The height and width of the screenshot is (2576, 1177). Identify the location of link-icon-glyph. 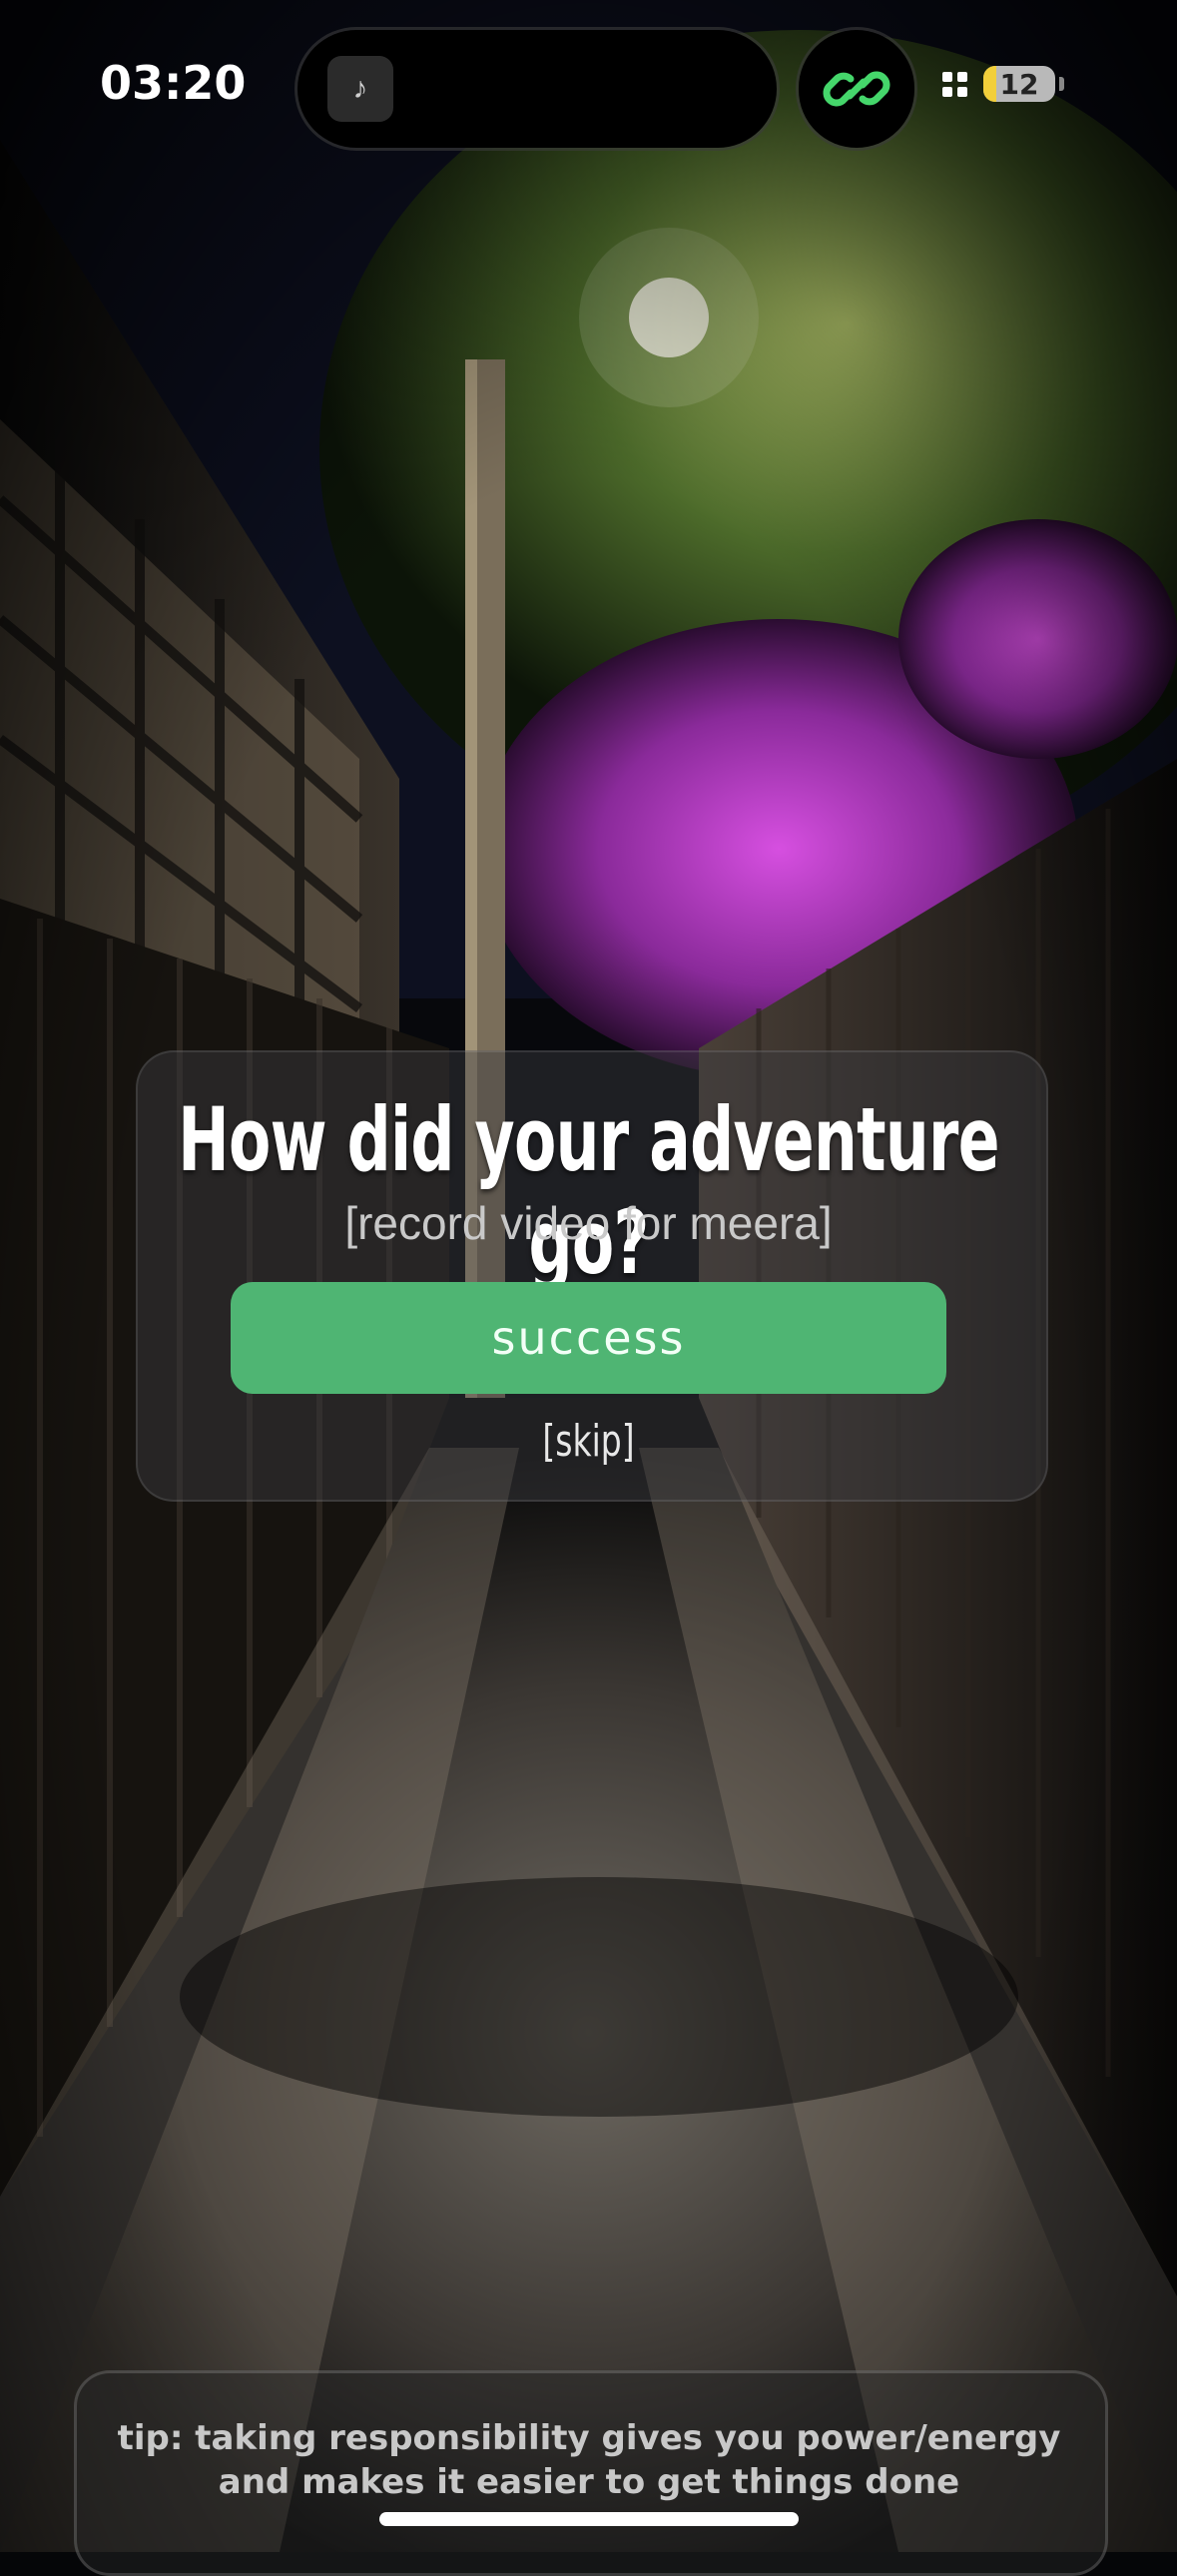
(857, 89).